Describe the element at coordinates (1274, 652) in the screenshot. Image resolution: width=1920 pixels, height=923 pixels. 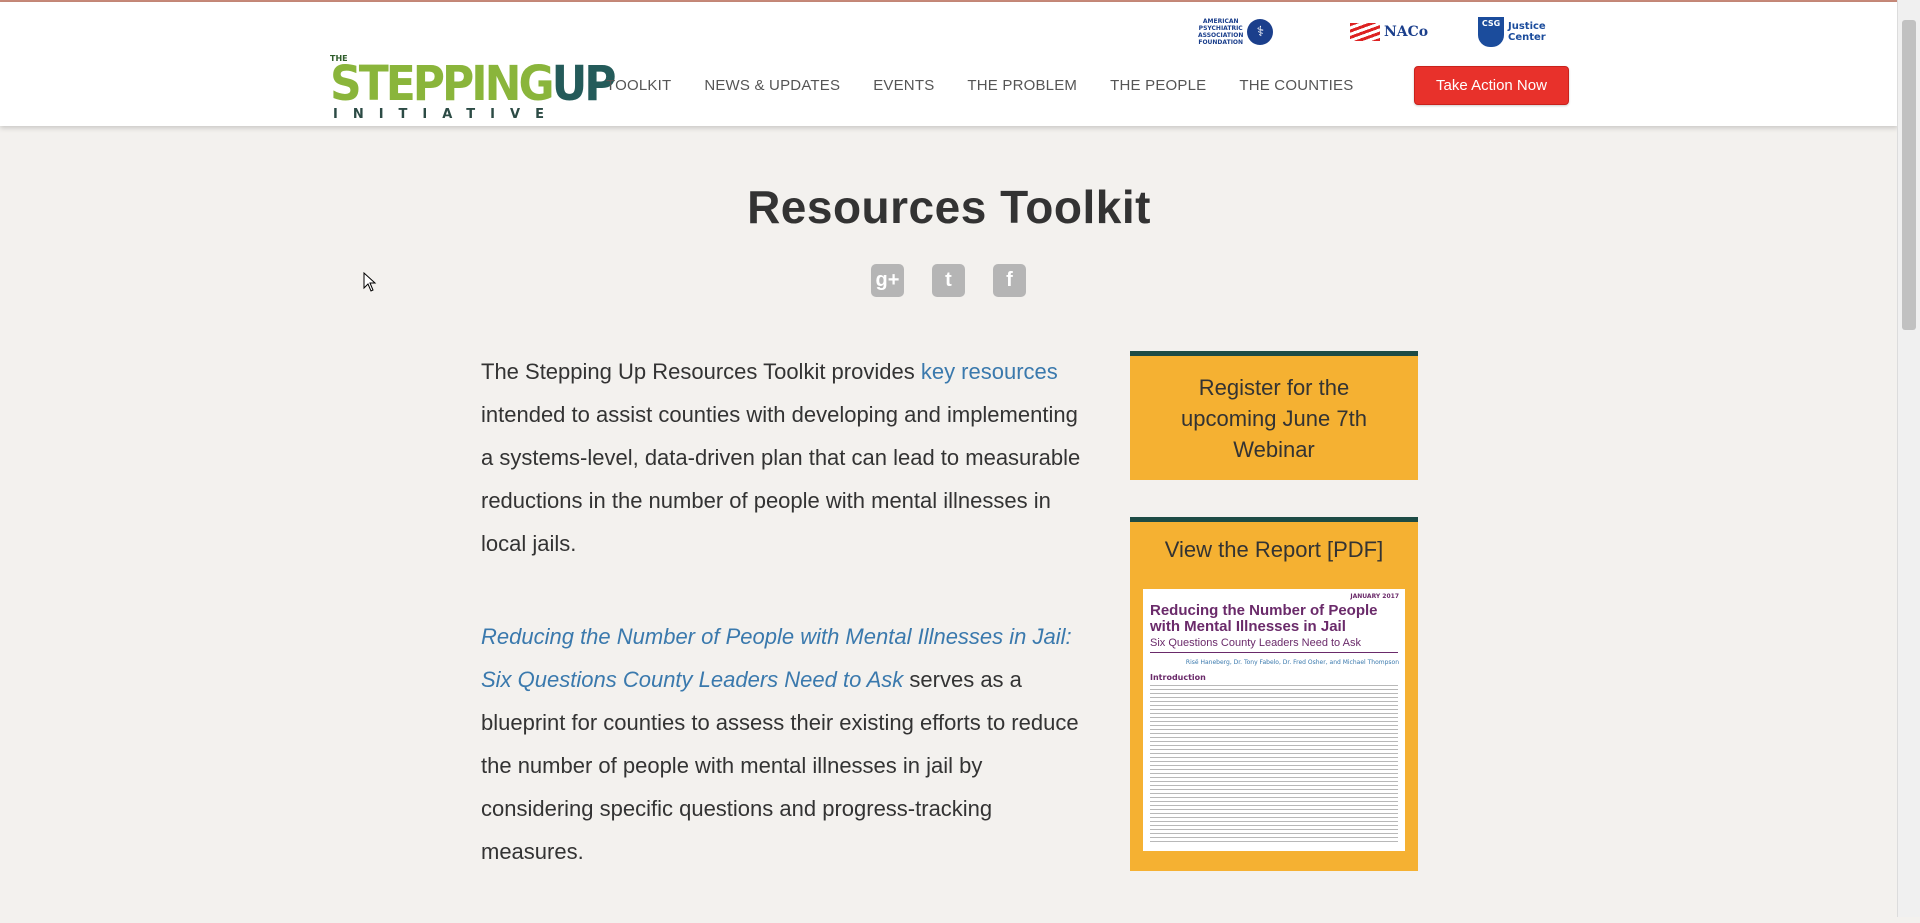
I see `report-divider` at that location.